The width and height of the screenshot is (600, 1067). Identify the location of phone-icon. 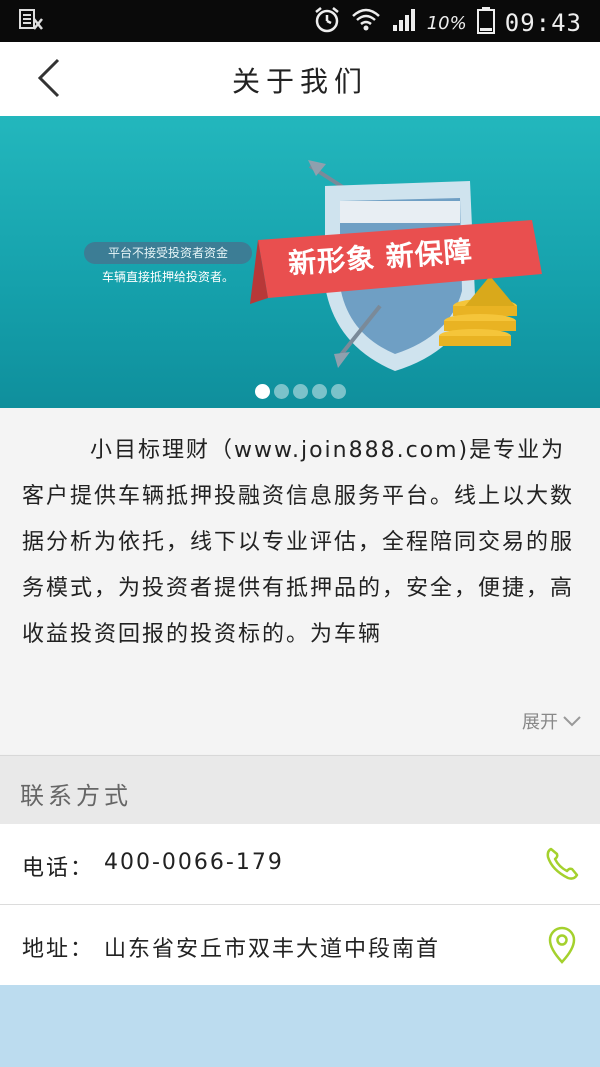
(562, 864).